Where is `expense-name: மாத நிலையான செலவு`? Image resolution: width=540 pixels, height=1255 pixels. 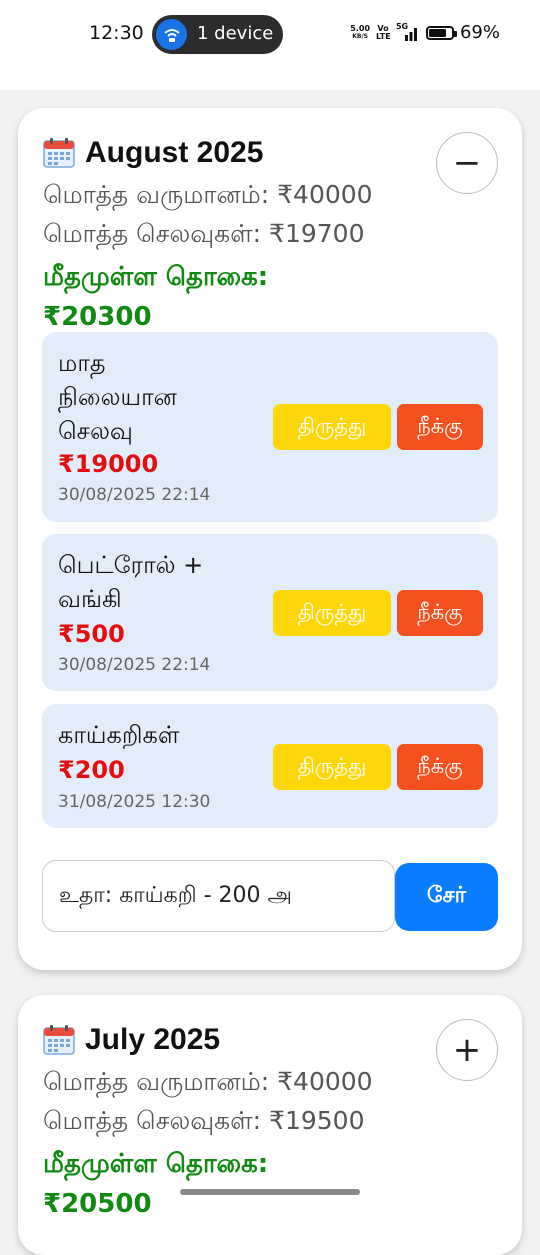 expense-name: மாத நிலையான செலவு is located at coordinates (117, 397).